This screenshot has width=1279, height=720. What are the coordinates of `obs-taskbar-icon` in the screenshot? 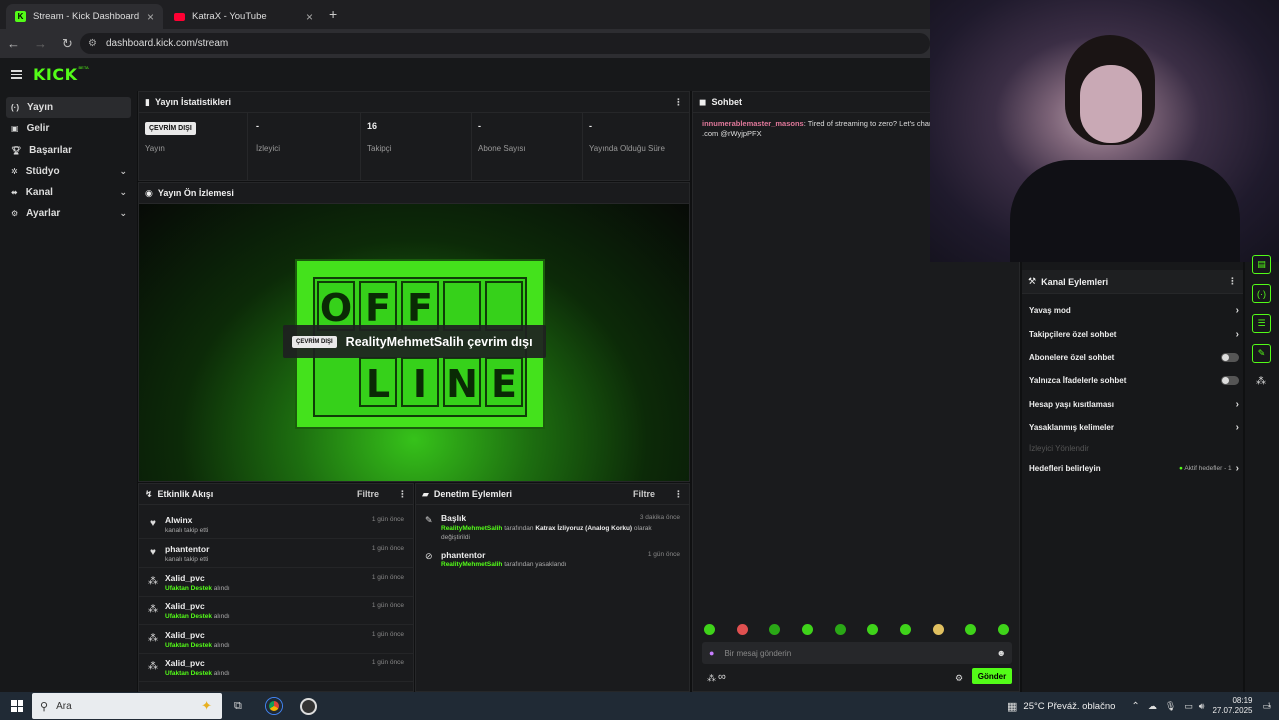 It's located at (308, 706).